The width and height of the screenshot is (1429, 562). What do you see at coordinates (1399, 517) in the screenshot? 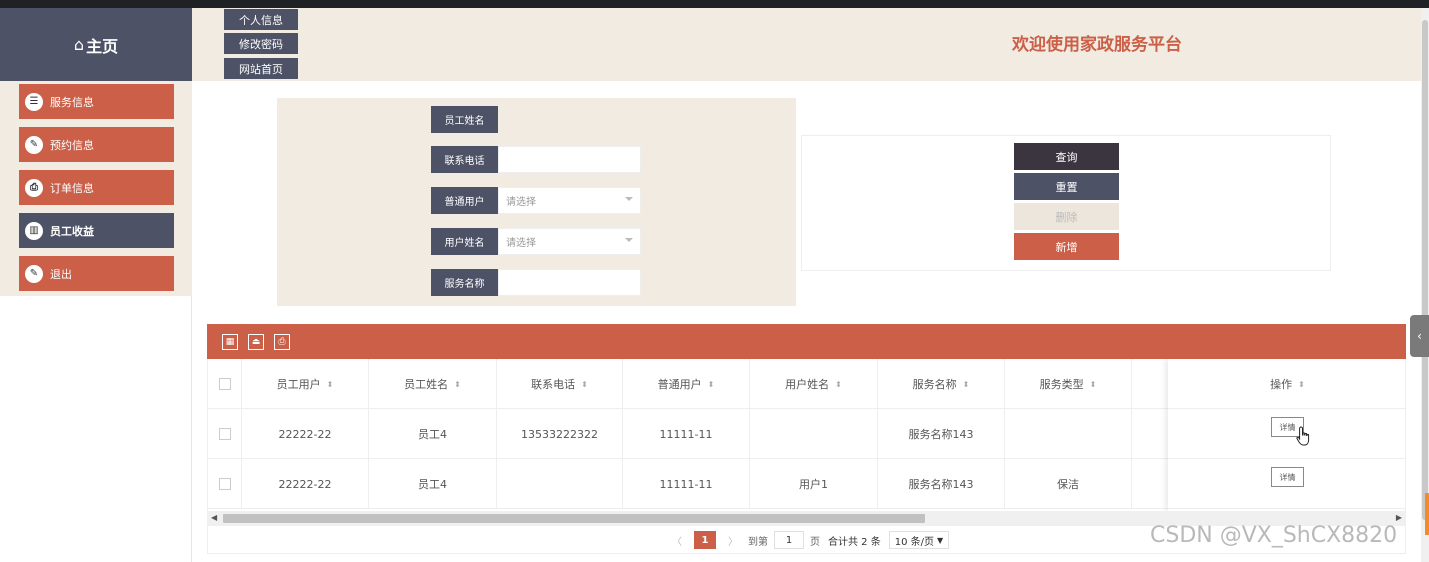
I see `scroll-right-icon: ▶` at bounding box center [1399, 517].